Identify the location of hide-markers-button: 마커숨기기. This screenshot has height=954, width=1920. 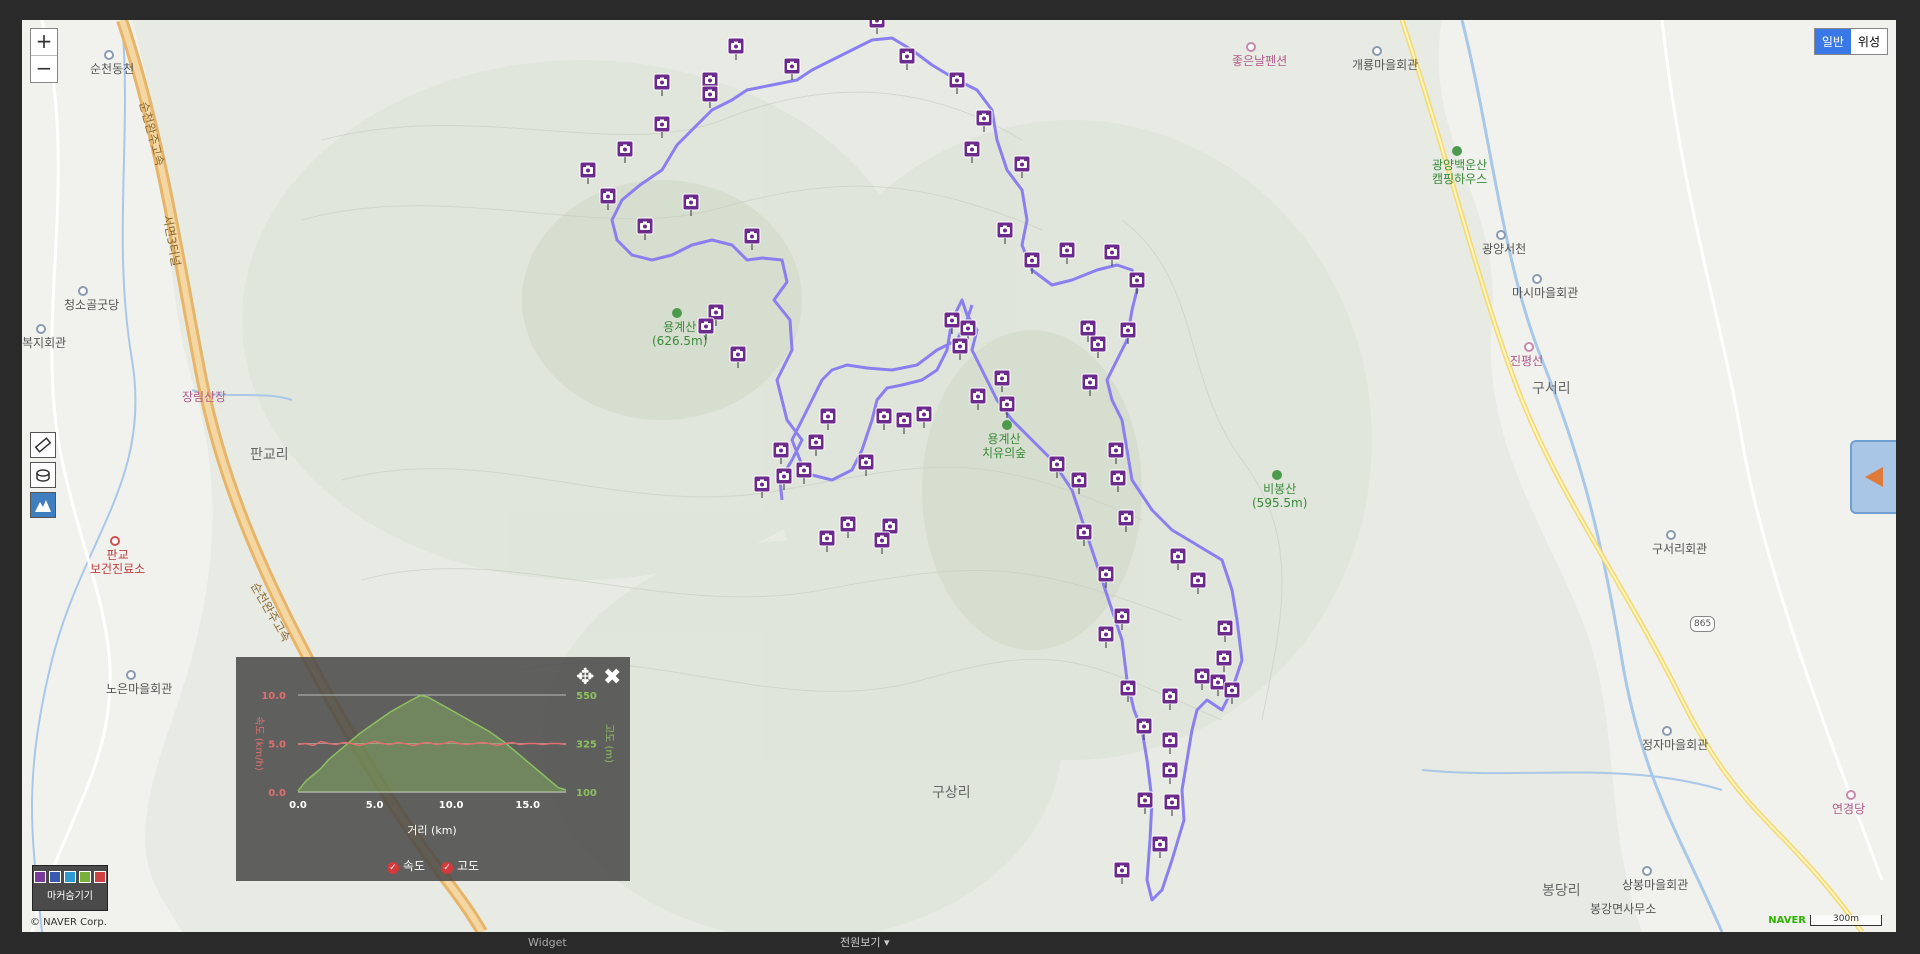
(70, 888).